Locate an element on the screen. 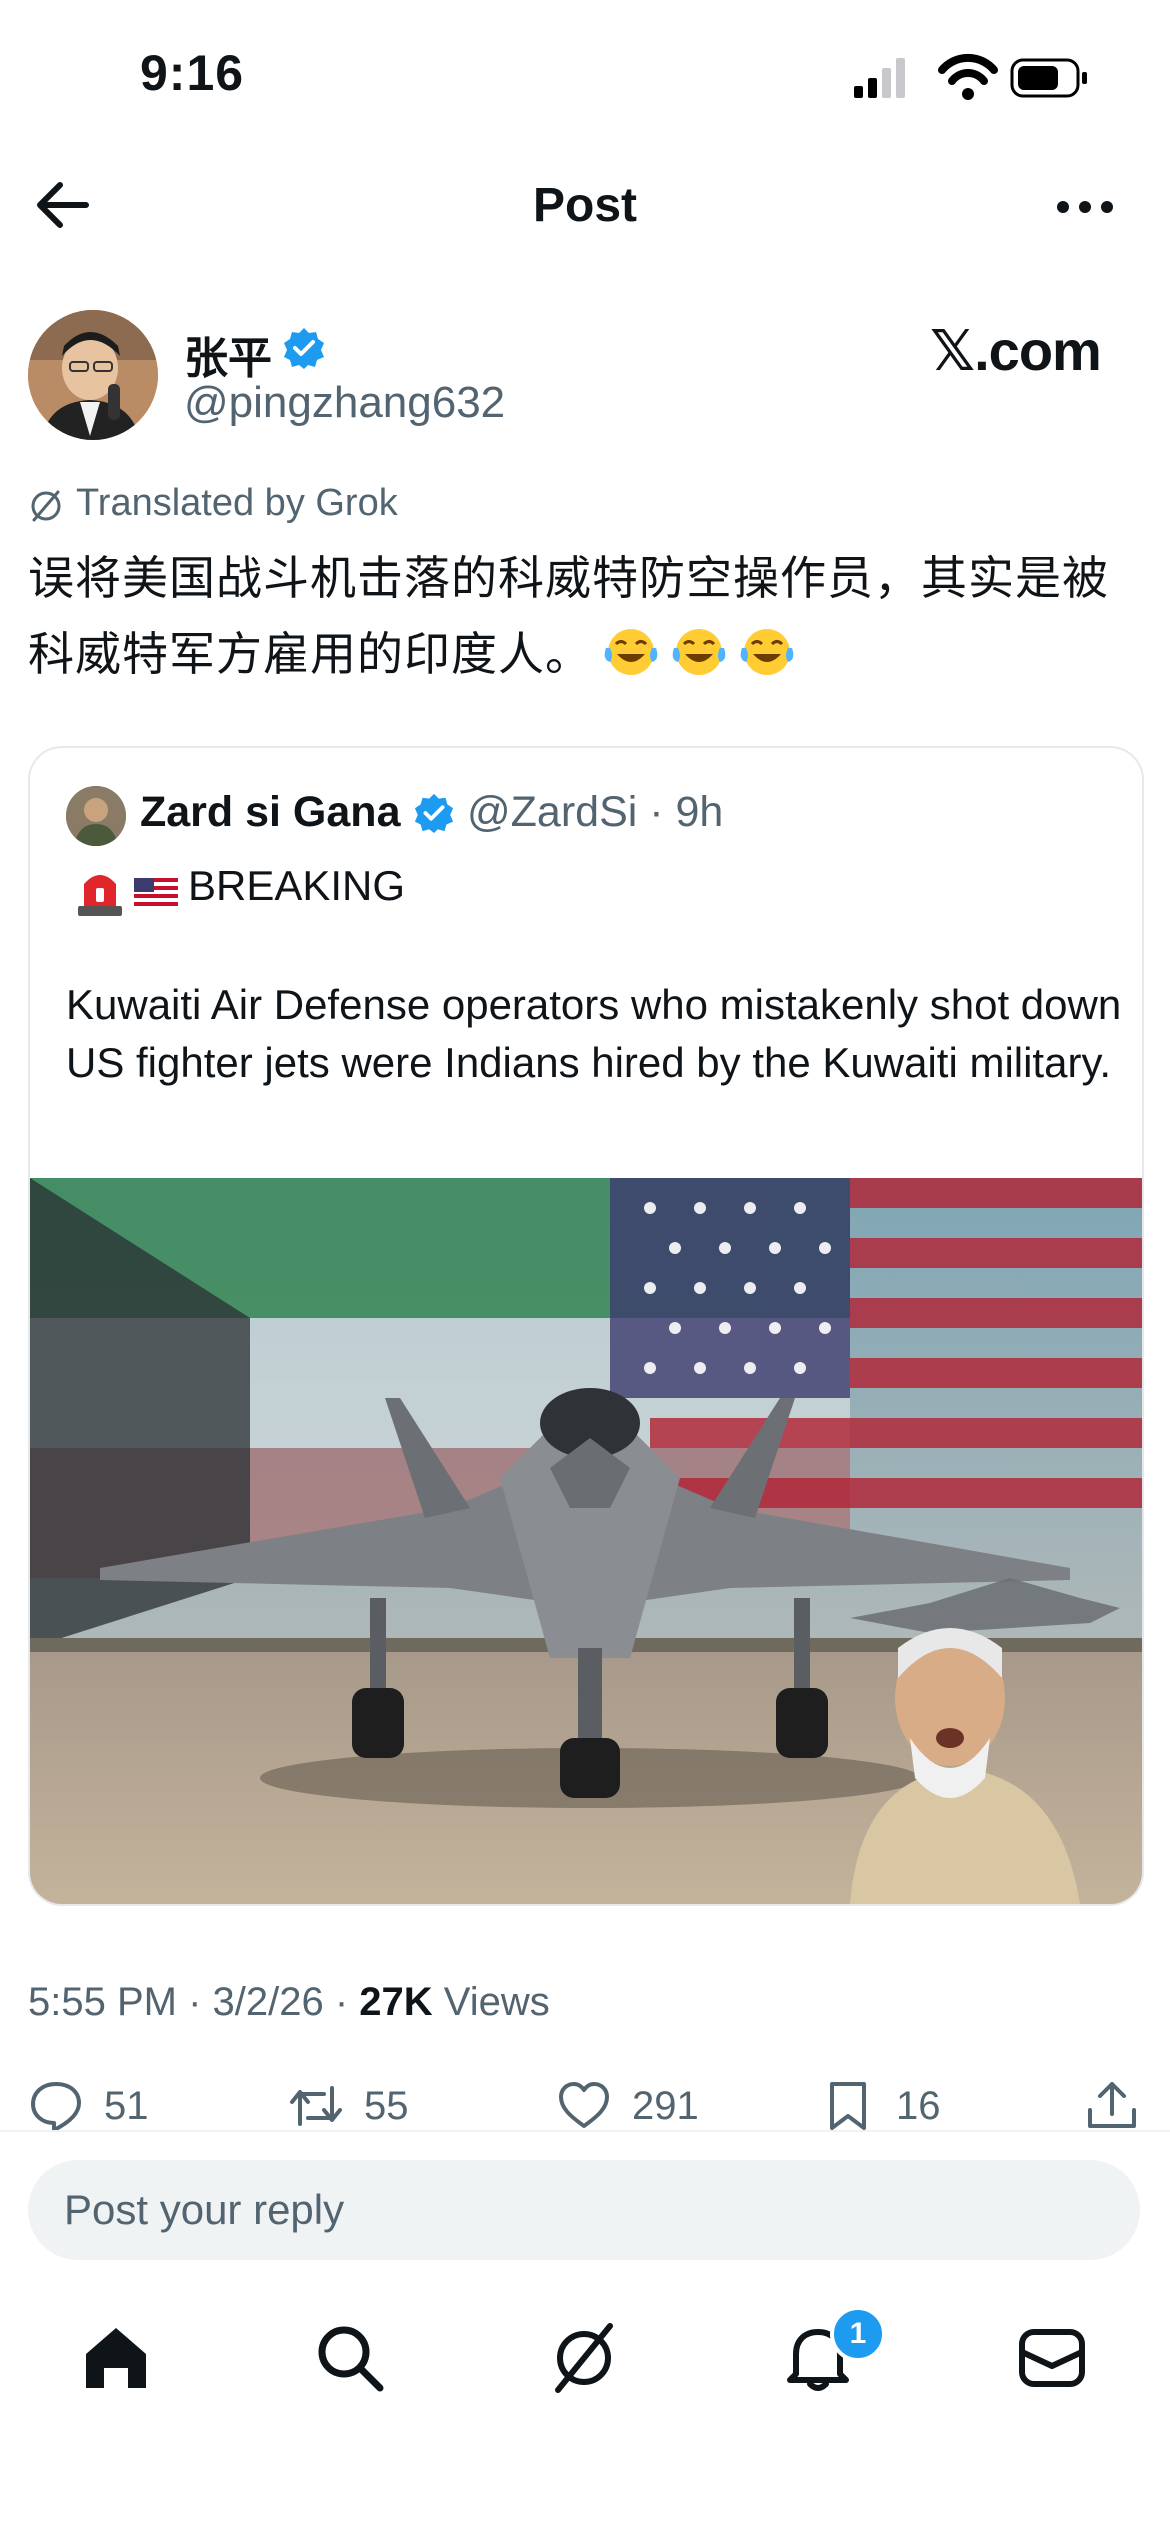 This screenshot has width=1170, height=2532. home-icon is located at coordinates (116, 2358).